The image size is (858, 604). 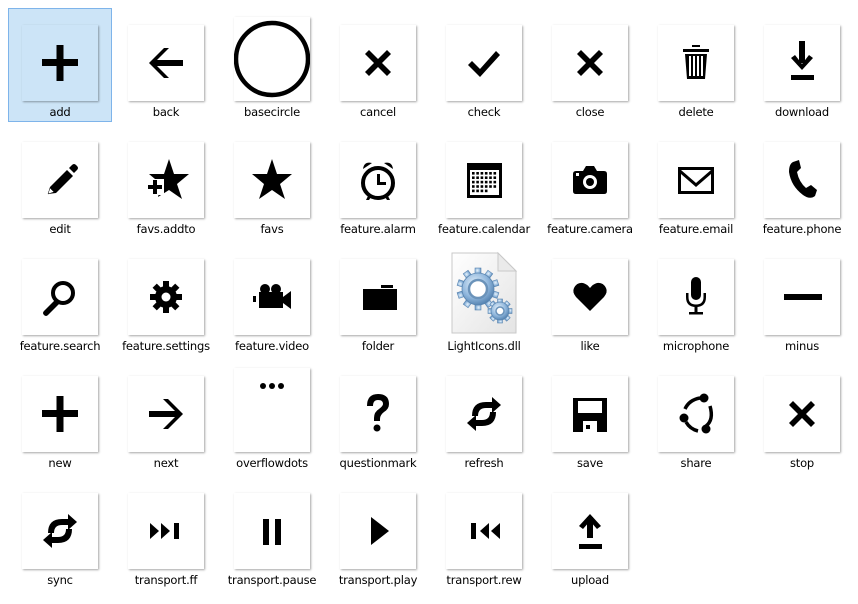 What do you see at coordinates (60, 112) in the screenshot?
I see `file-name-label: add` at bounding box center [60, 112].